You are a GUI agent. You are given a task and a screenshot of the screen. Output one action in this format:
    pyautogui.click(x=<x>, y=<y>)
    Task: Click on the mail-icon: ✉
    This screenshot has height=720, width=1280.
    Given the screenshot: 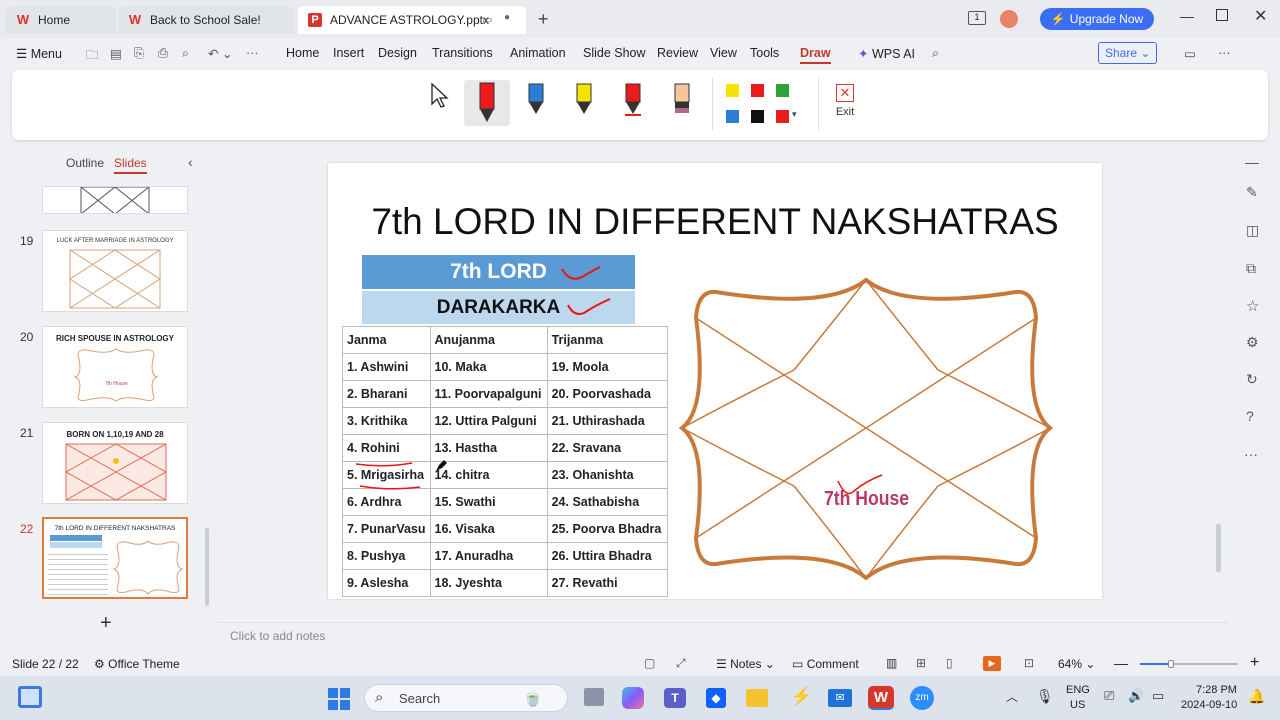 What is the action you would take?
    pyautogui.click(x=840, y=698)
    